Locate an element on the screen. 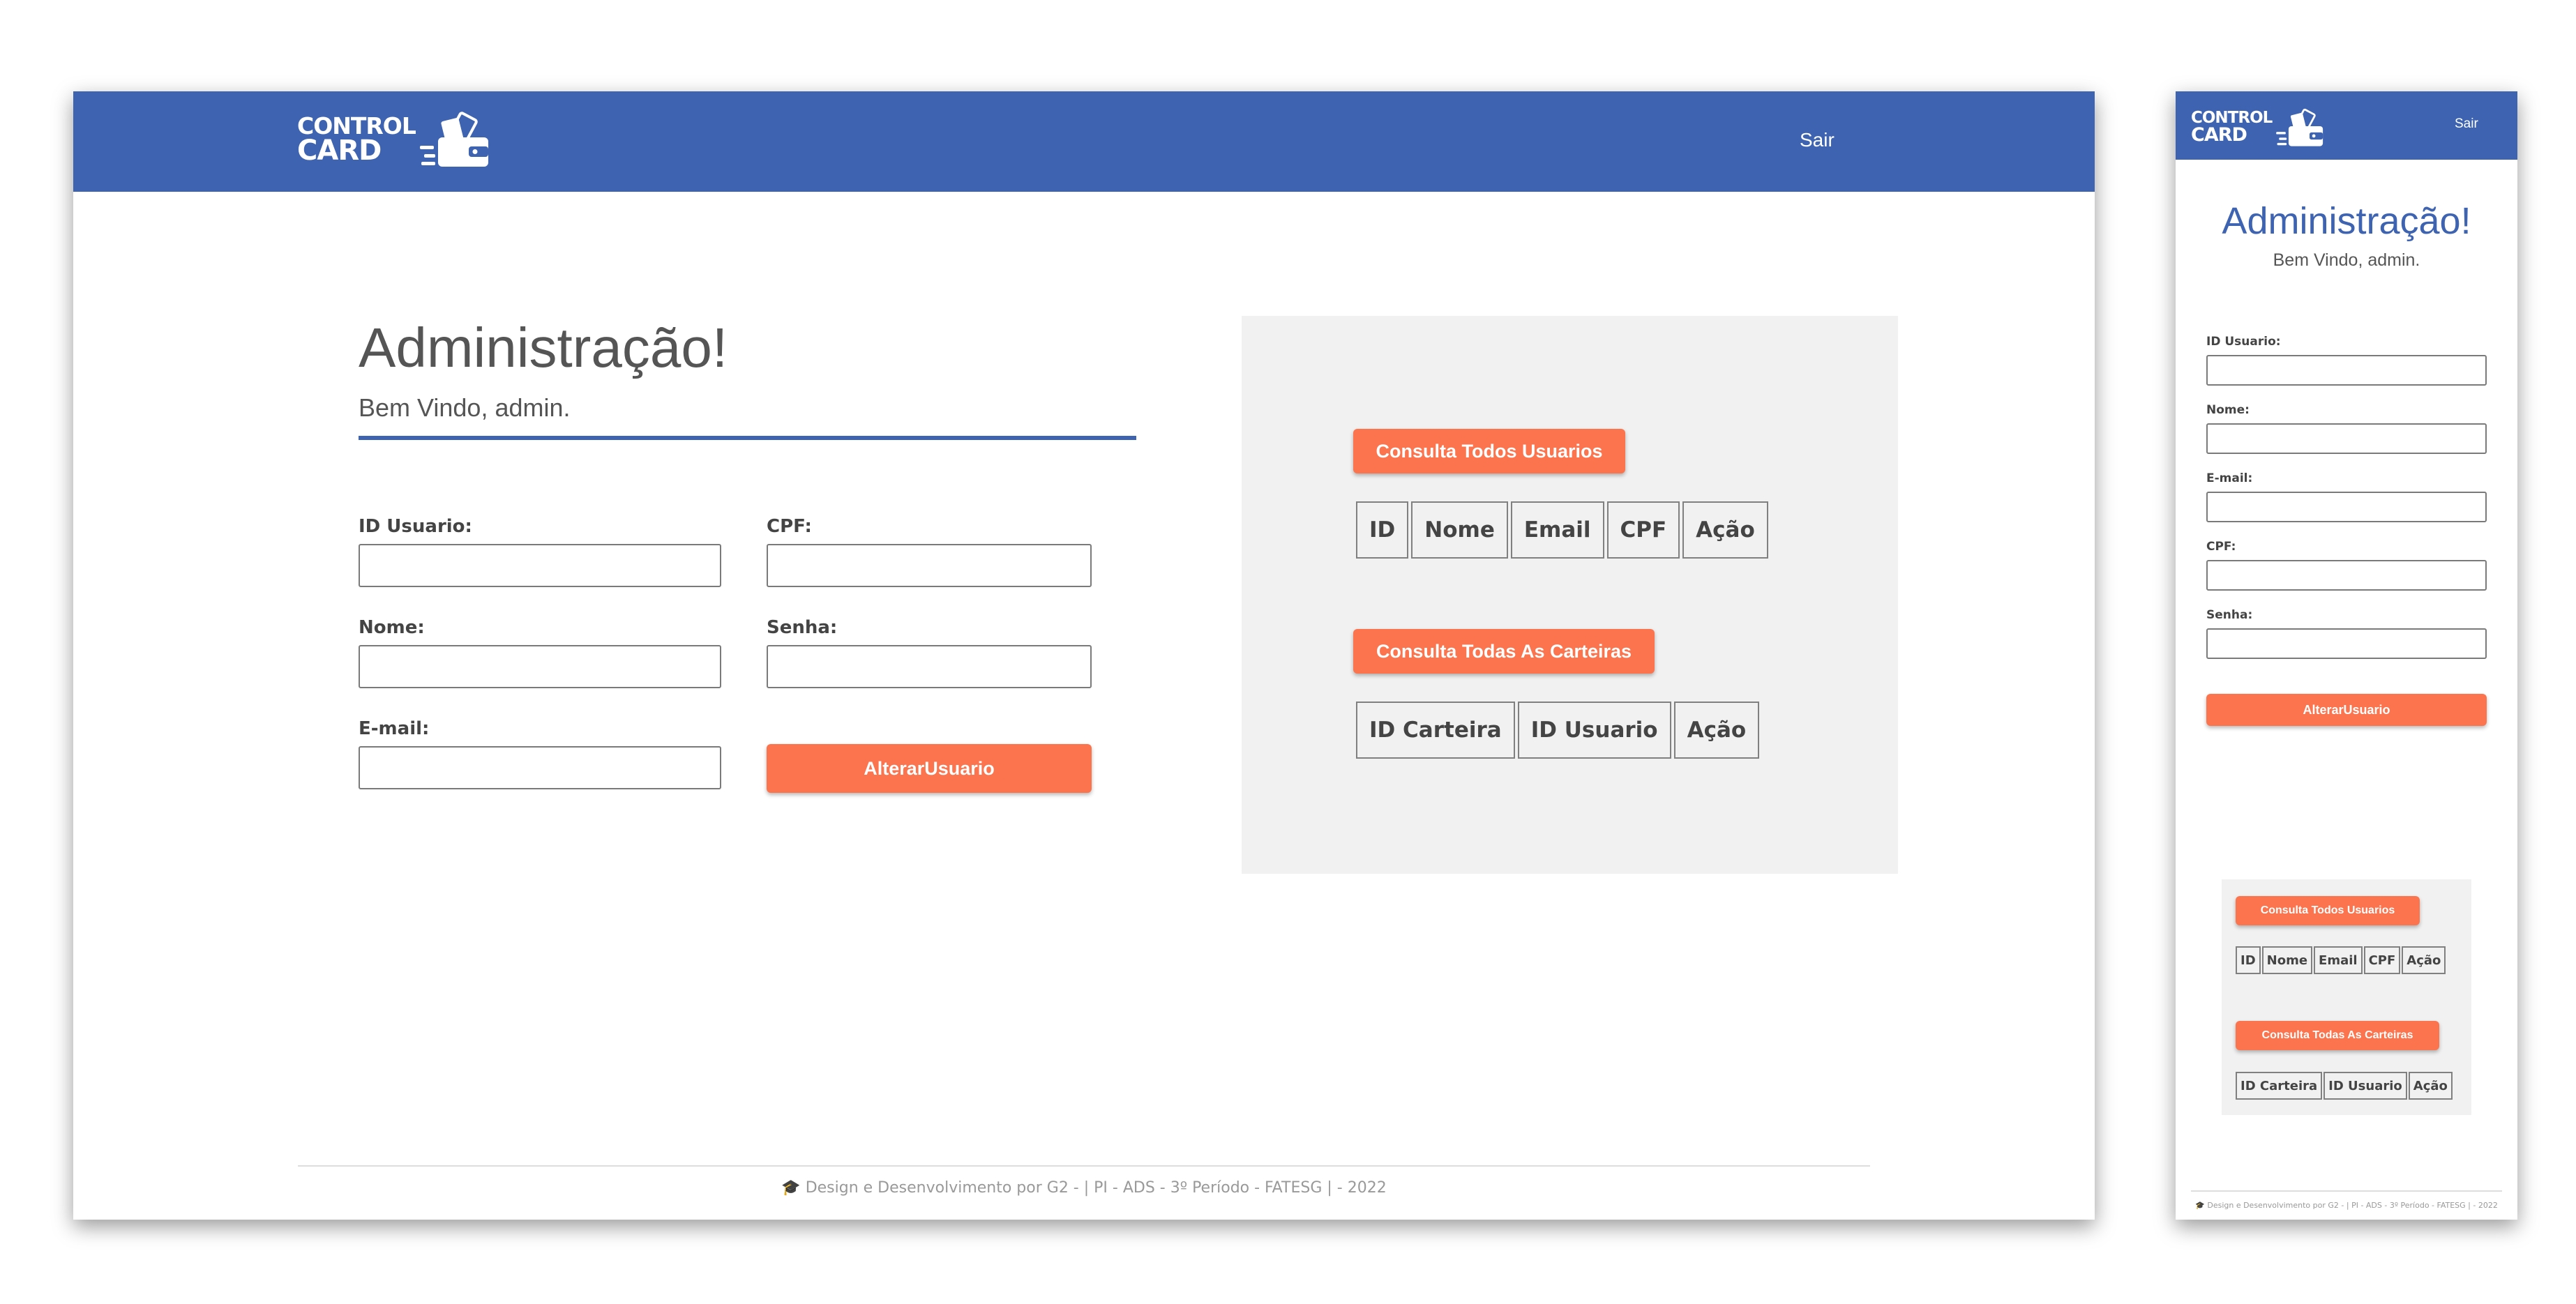  logo-line1: CONTROL is located at coordinates (356, 126).